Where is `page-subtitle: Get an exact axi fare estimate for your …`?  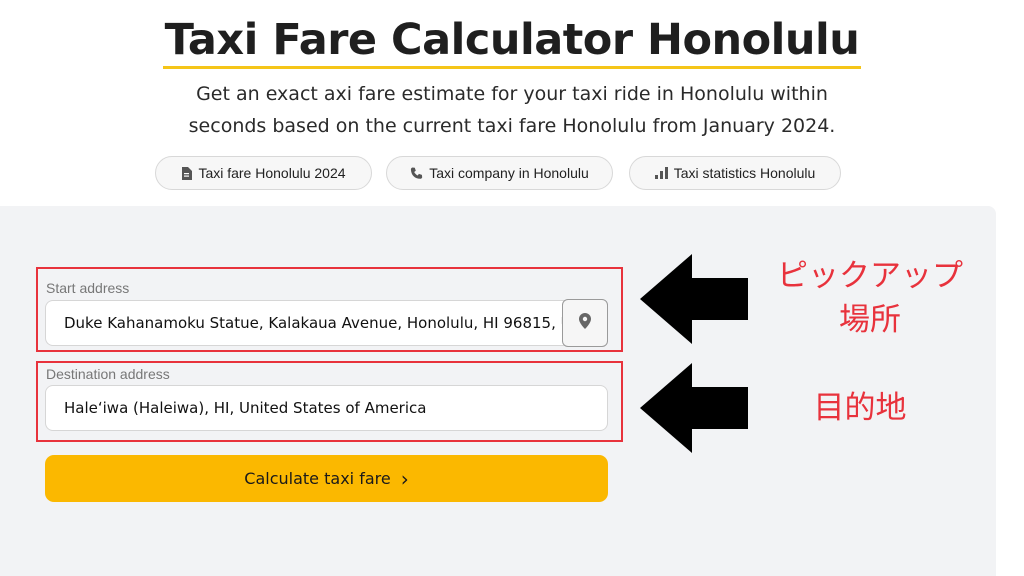 page-subtitle: Get an exact axi fare estimate for your … is located at coordinates (512, 110).